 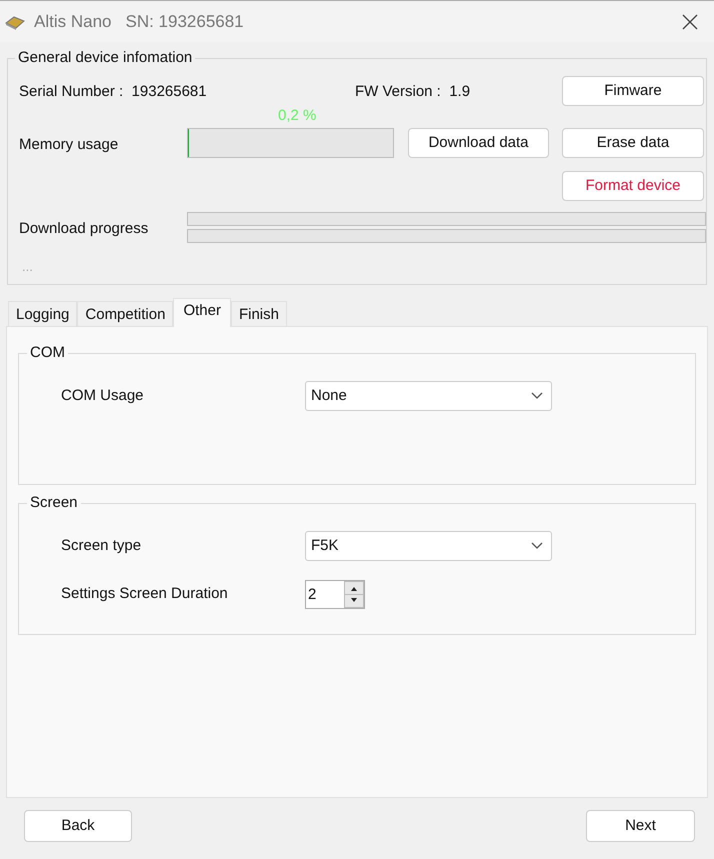 I want to click on tab: Competition, so click(x=125, y=313).